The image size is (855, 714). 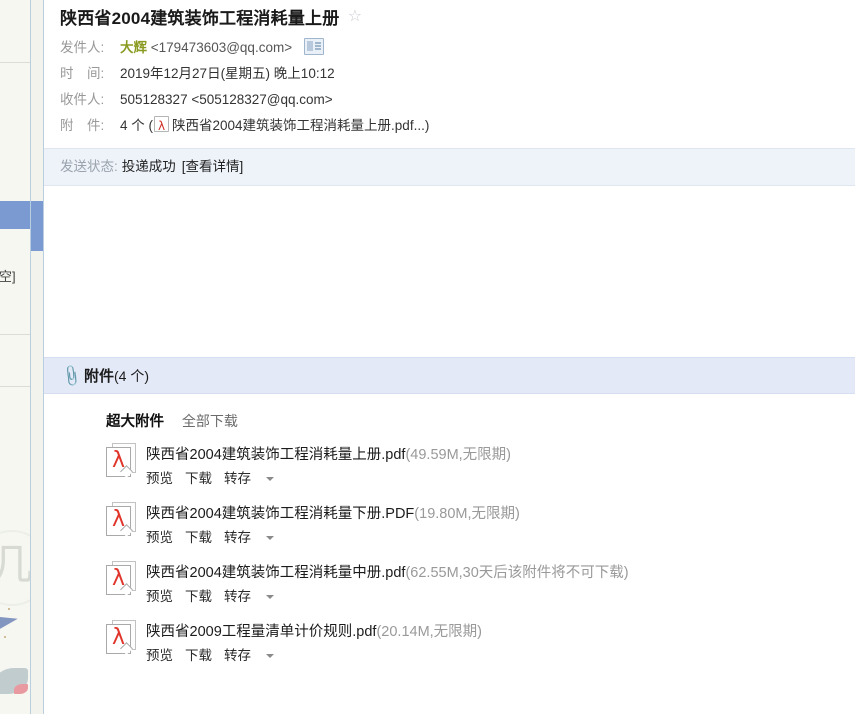 What do you see at coordinates (227, 73) in the screenshot?
I see `time-value: 2019年12月27日(星期五) 晚上10:12` at bounding box center [227, 73].